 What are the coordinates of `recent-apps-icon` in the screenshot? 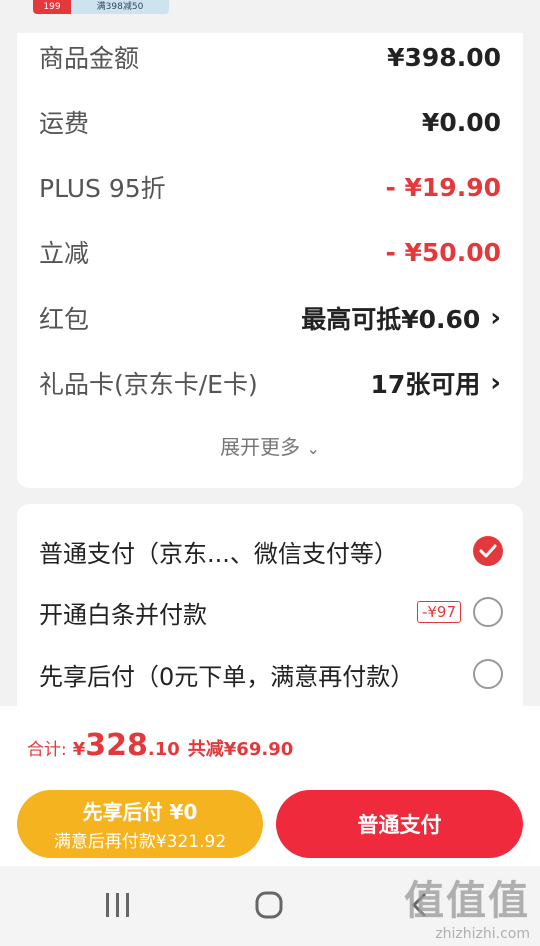 It's located at (118, 907).